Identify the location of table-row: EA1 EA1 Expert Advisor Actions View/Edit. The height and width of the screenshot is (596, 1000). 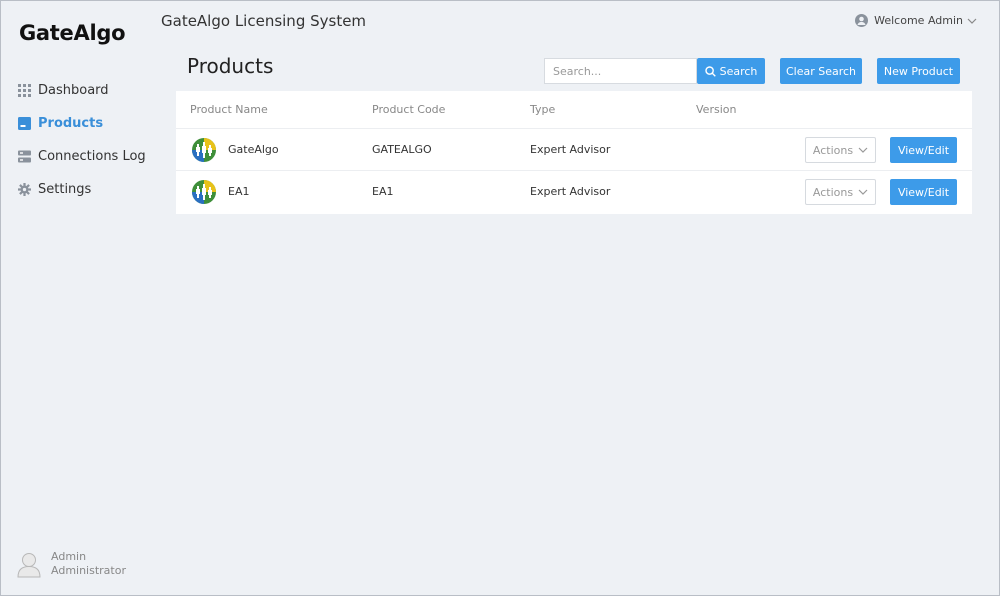
(574, 192).